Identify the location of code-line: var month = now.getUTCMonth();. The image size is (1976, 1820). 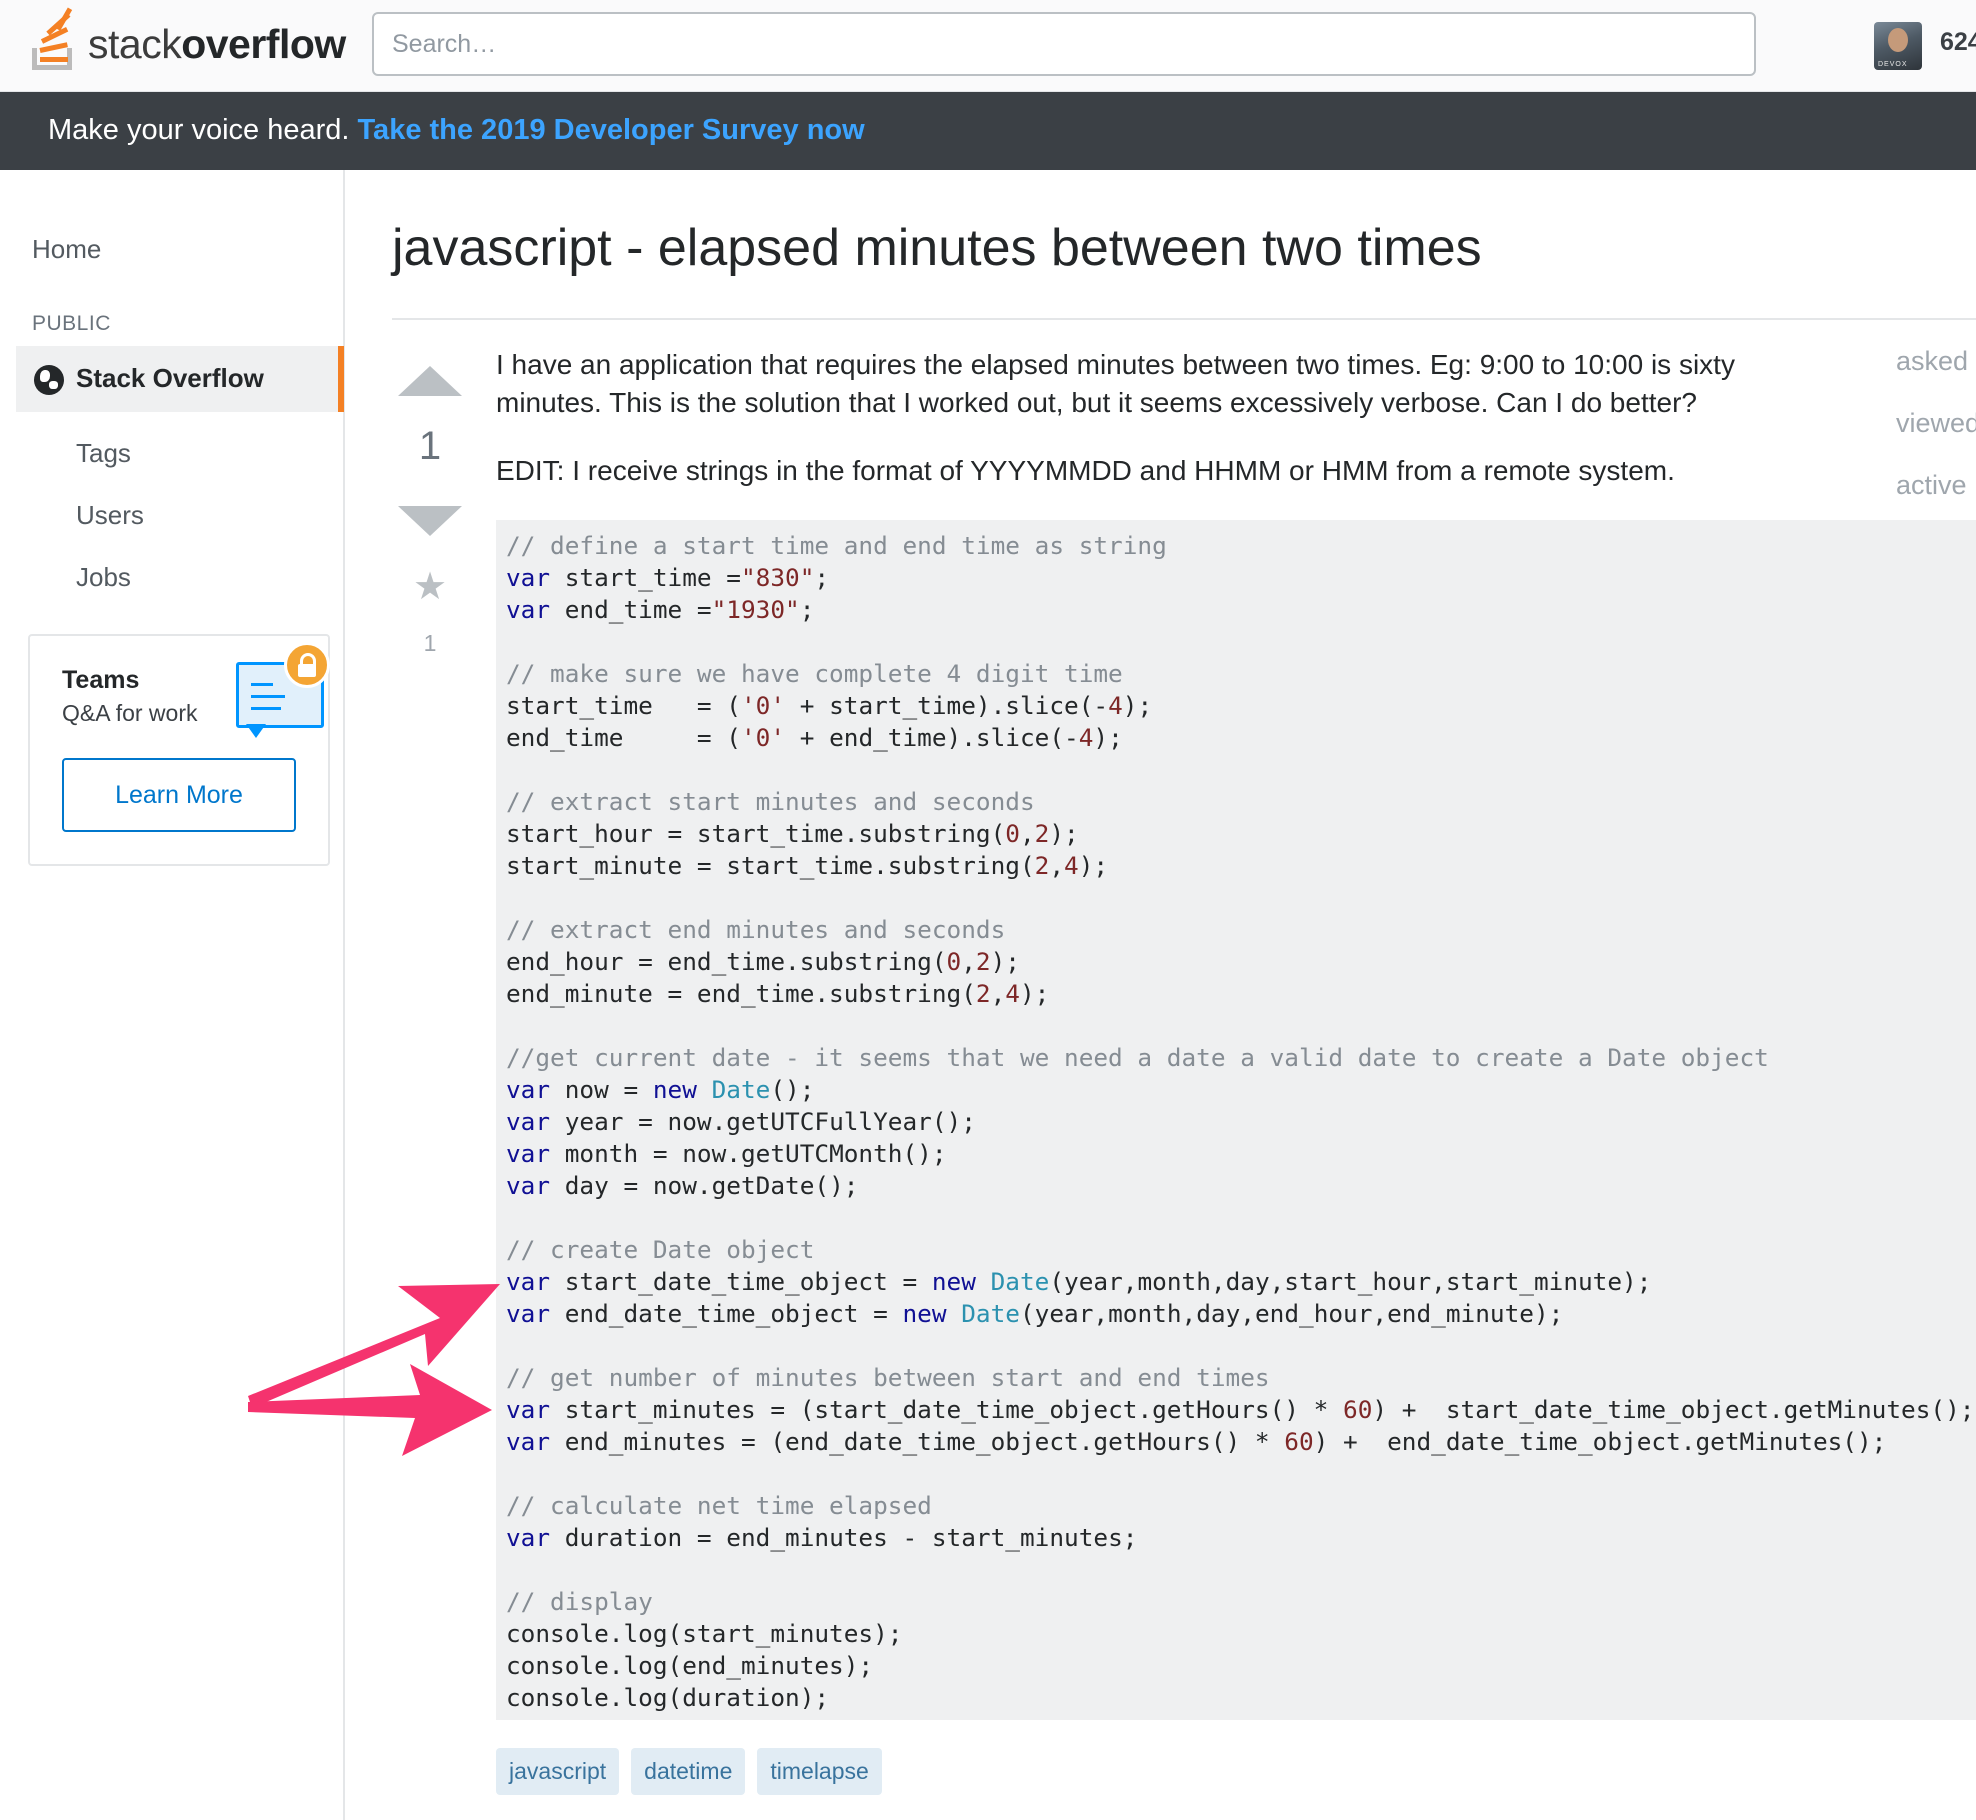
(726, 1153).